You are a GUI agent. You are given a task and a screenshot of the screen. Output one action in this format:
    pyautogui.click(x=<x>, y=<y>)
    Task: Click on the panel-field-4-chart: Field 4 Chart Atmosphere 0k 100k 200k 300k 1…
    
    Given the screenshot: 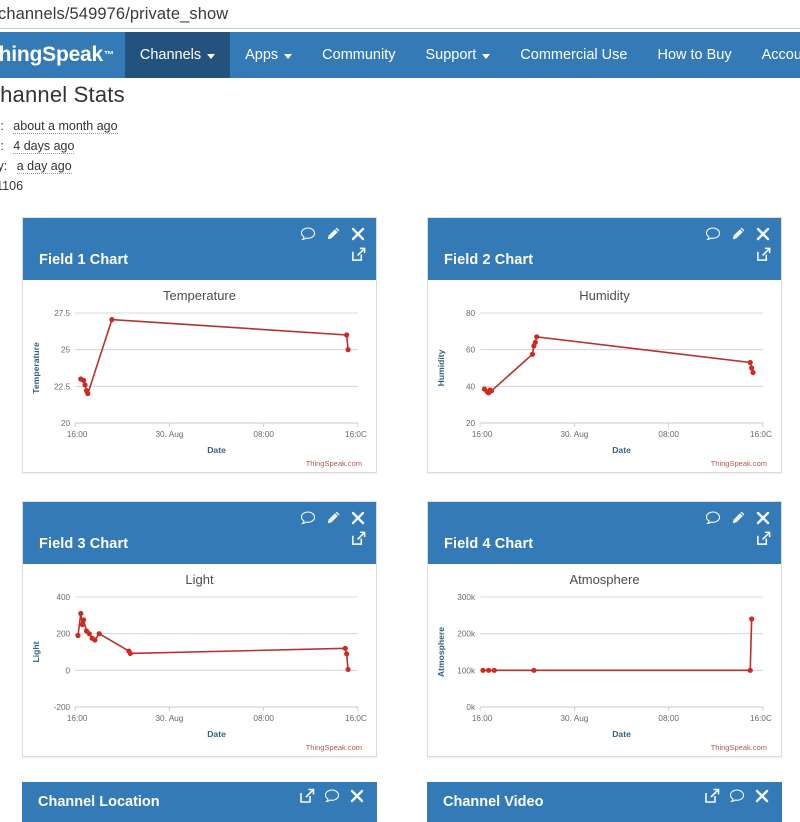 What is the action you would take?
    pyautogui.click(x=604, y=629)
    